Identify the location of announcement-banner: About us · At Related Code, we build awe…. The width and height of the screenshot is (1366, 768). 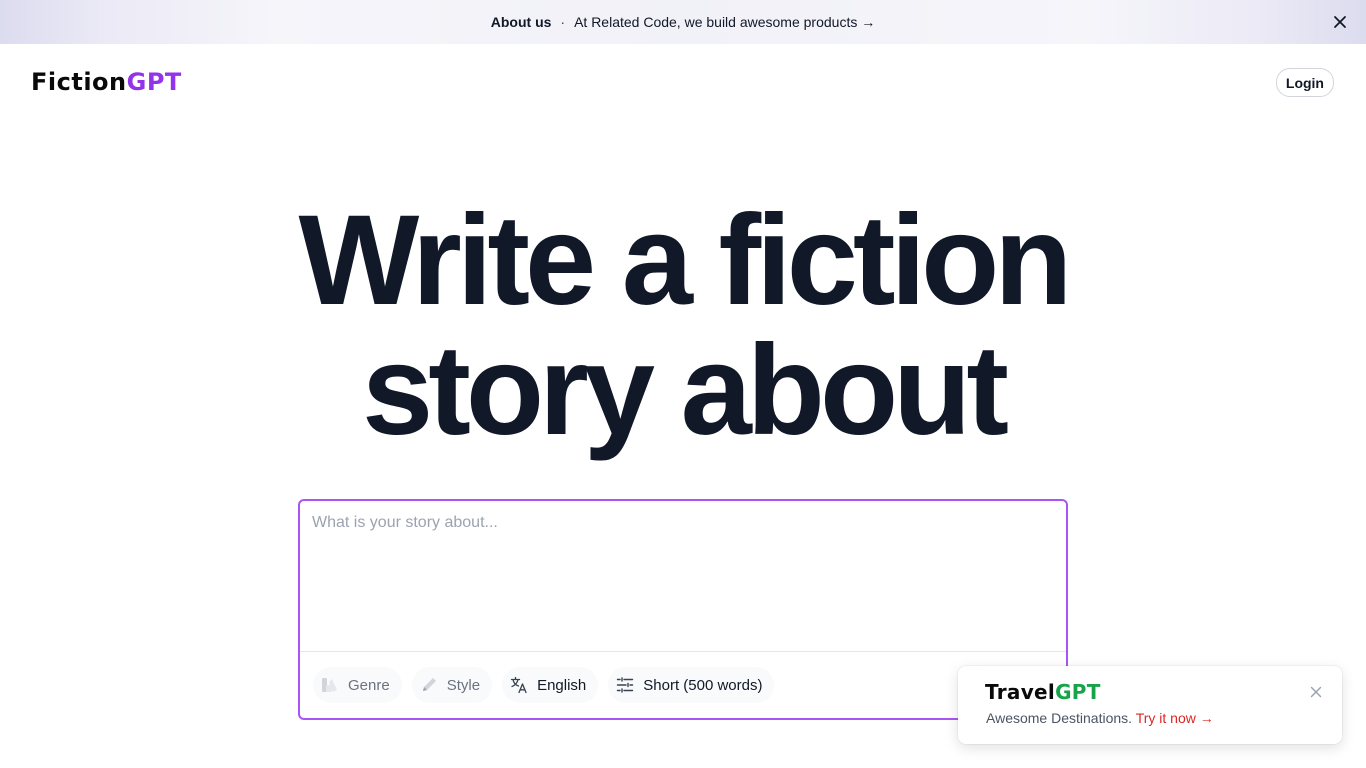
(683, 22).